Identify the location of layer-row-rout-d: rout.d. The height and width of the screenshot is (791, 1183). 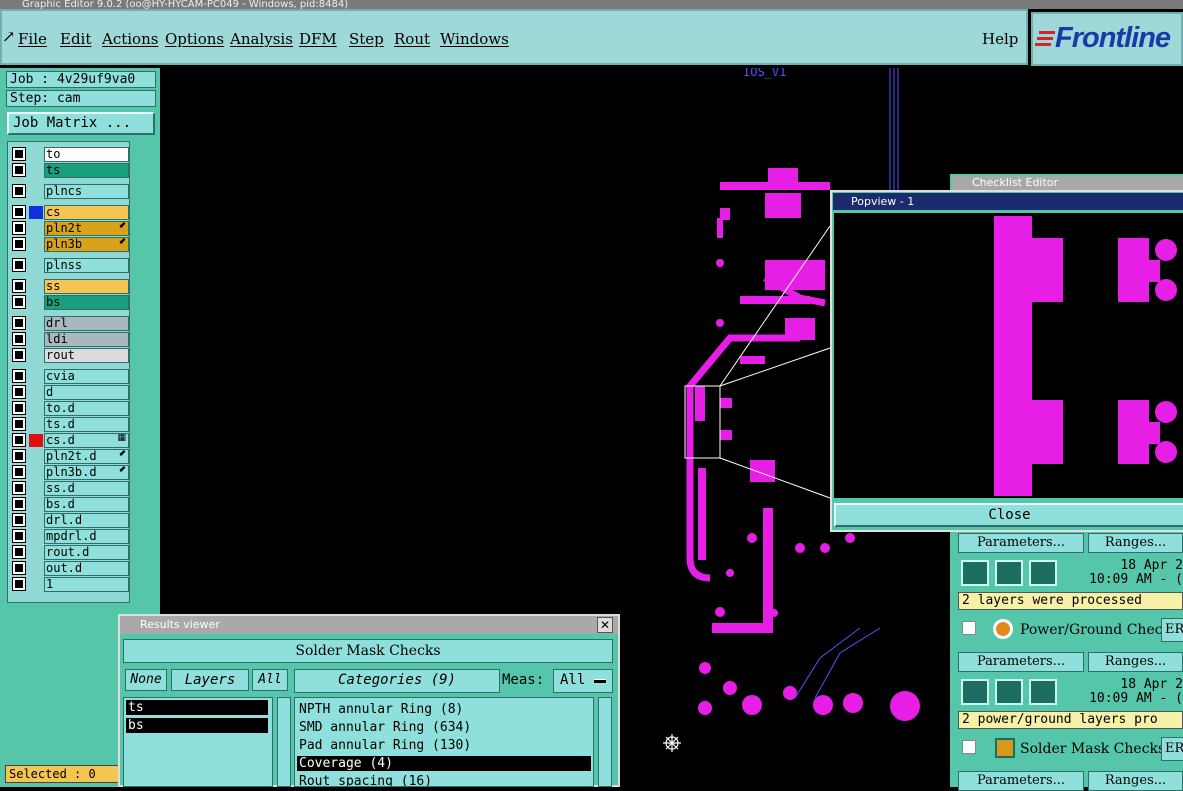
(69, 552).